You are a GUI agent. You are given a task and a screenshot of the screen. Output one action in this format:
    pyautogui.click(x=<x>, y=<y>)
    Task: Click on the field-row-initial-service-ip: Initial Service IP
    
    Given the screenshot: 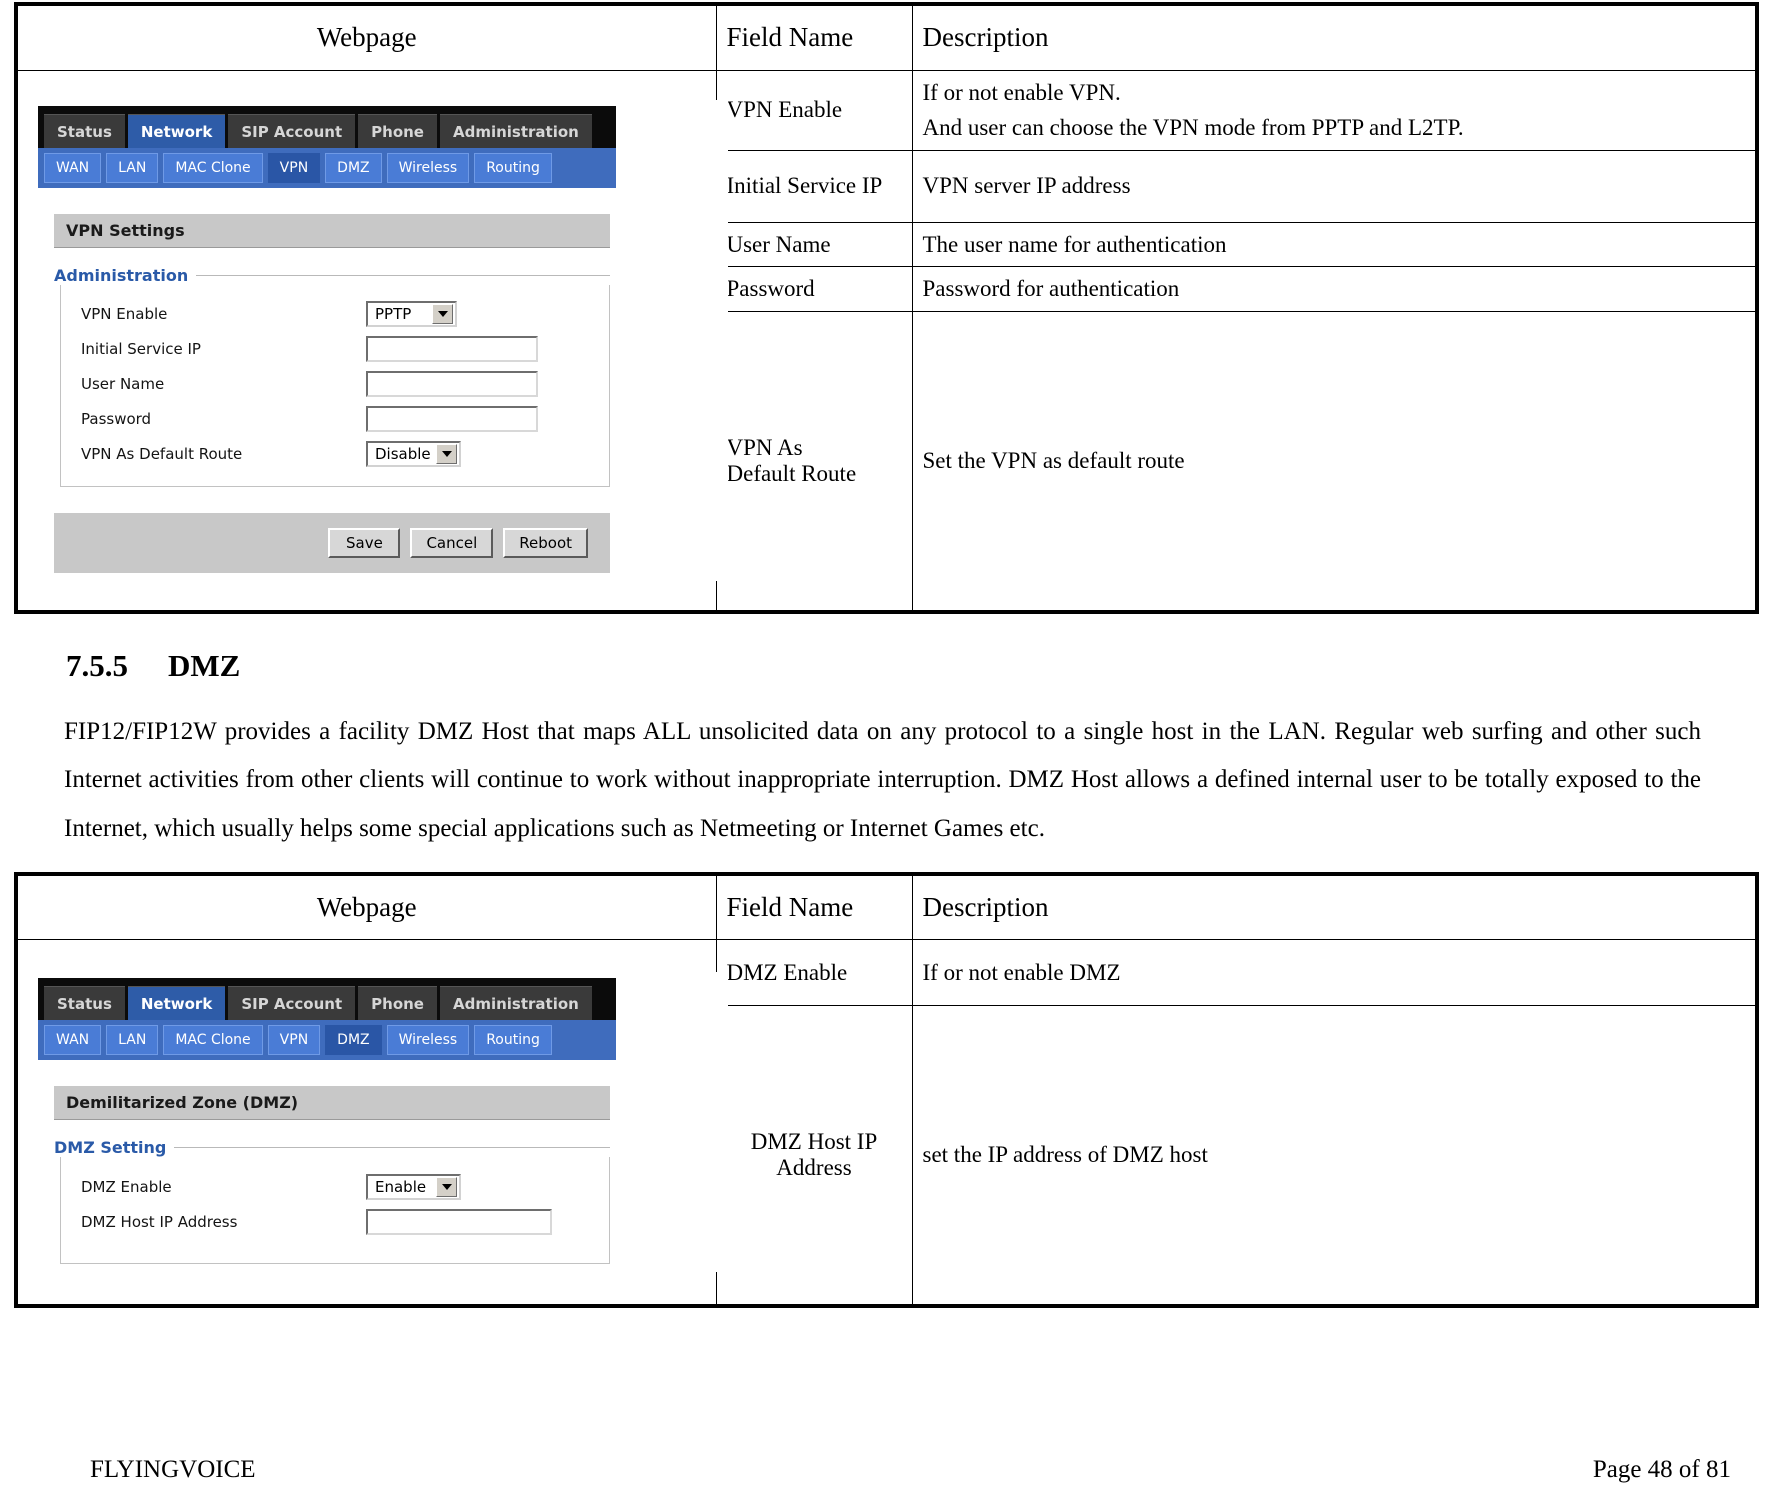 What is the action you would take?
    pyautogui.click(x=335, y=349)
    